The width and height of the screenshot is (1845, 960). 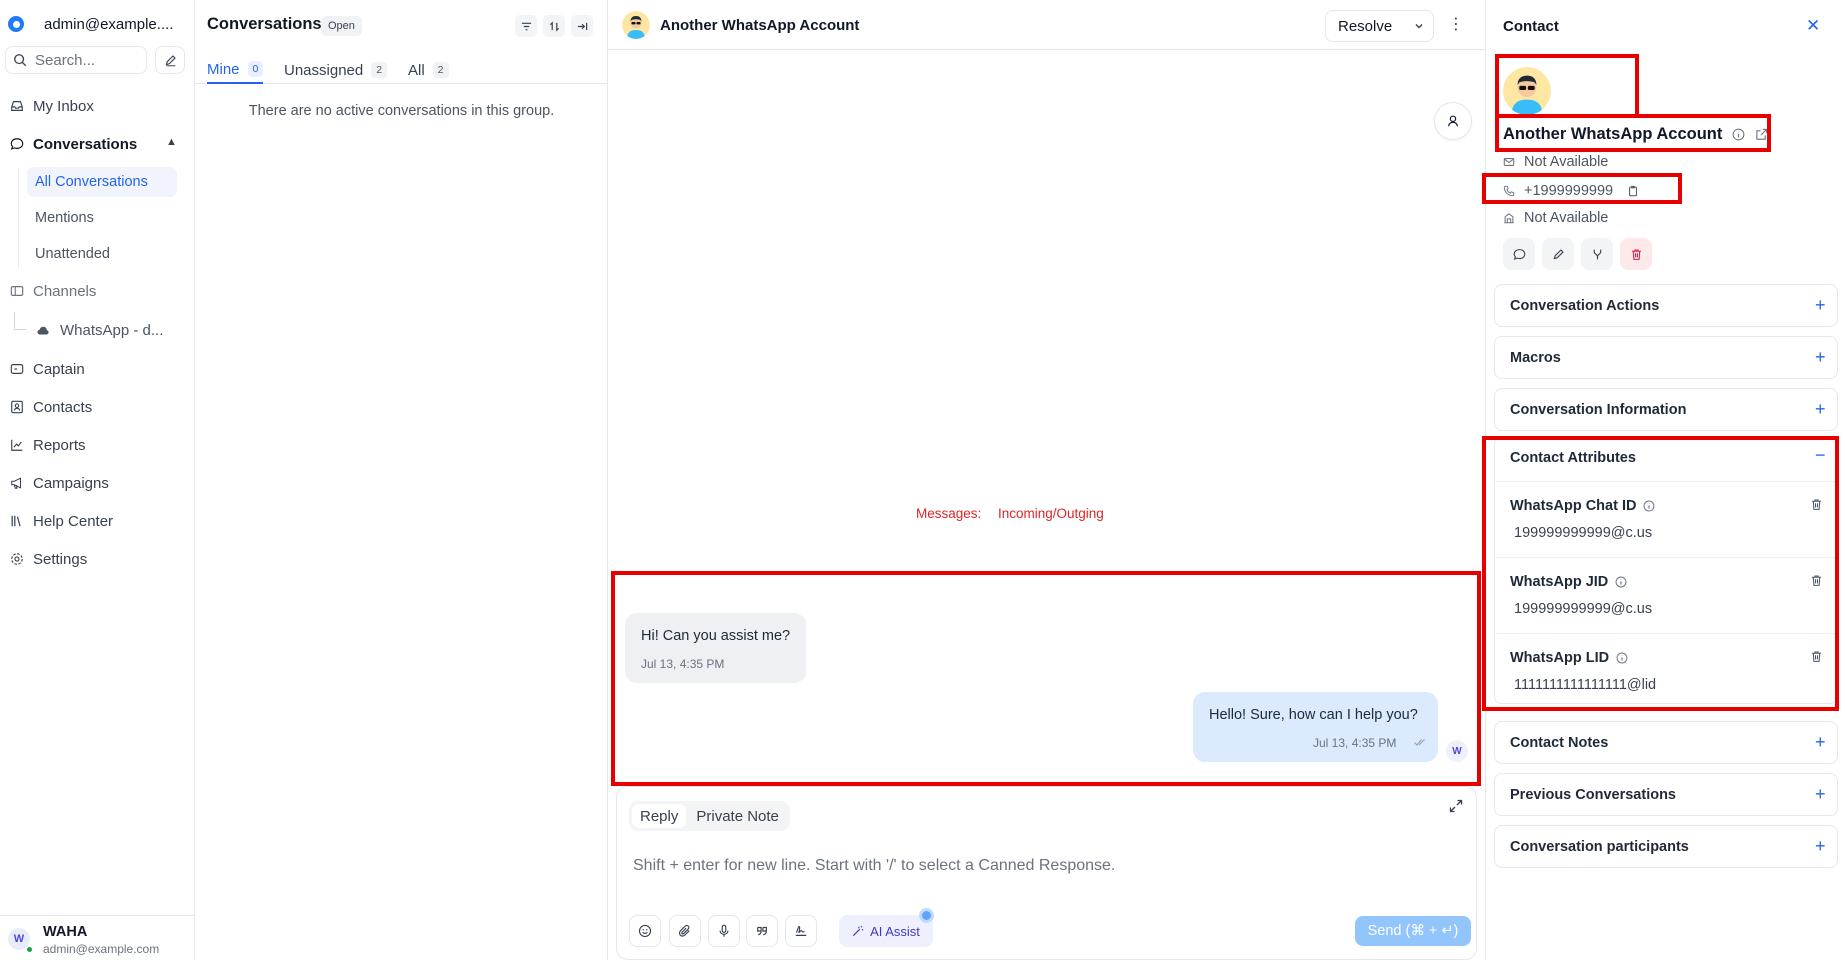 What do you see at coordinates (97, 937) in the screenshot?
I see `user-profile: W WAHA admin@example.com` at bounding box center [97, 937].